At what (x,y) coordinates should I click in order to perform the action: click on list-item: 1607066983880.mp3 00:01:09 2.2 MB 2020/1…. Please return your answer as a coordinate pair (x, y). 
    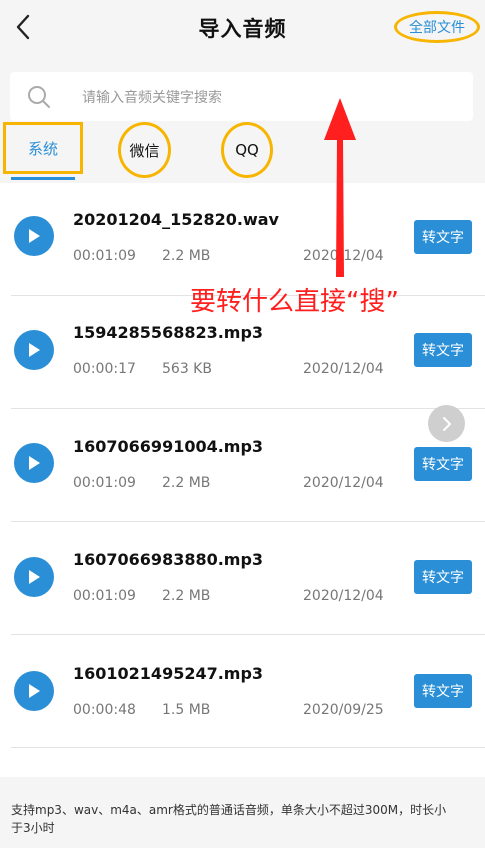
    Looking at the image, I should click on (242, 578).